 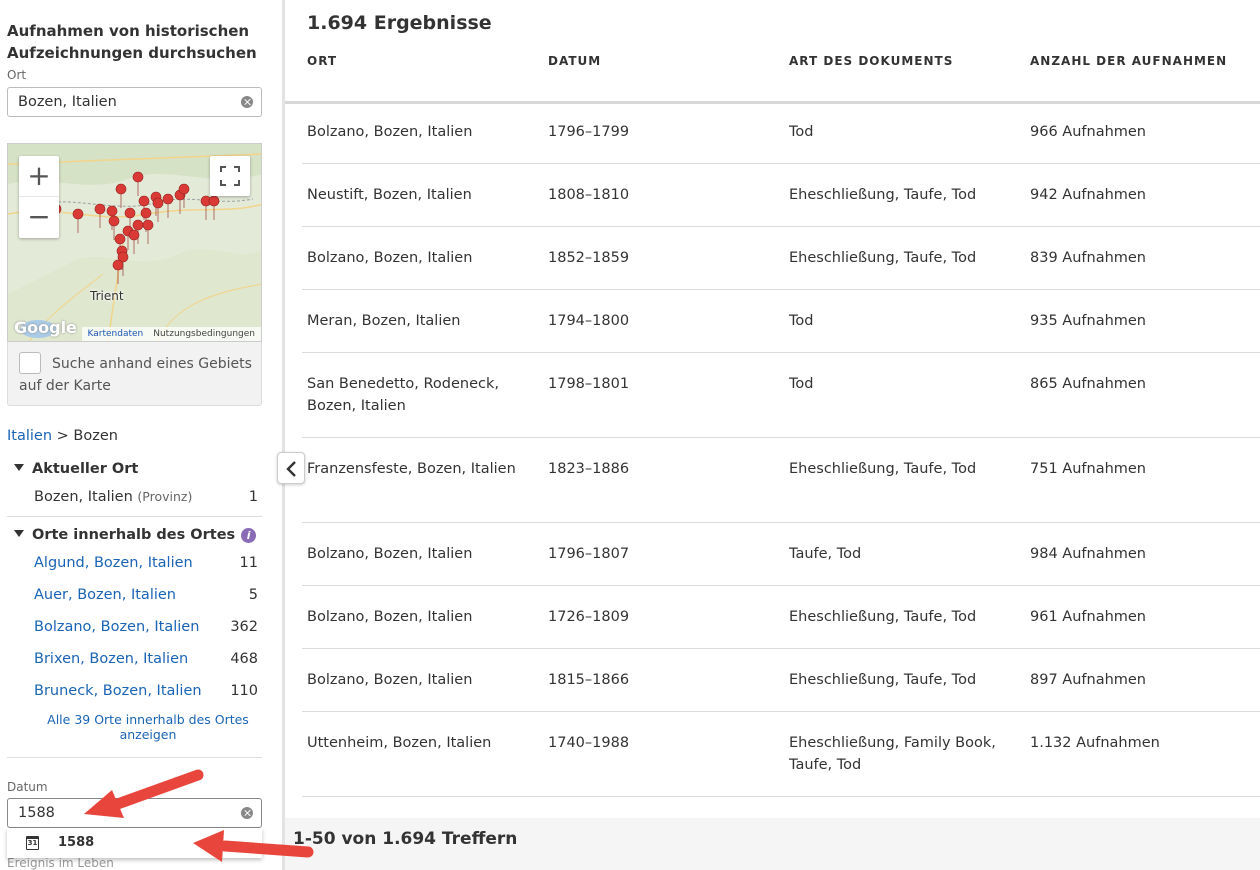 I want to click on cell-ort: Franzensfeste, Bozen, Italien, so click(x=411, y=469).